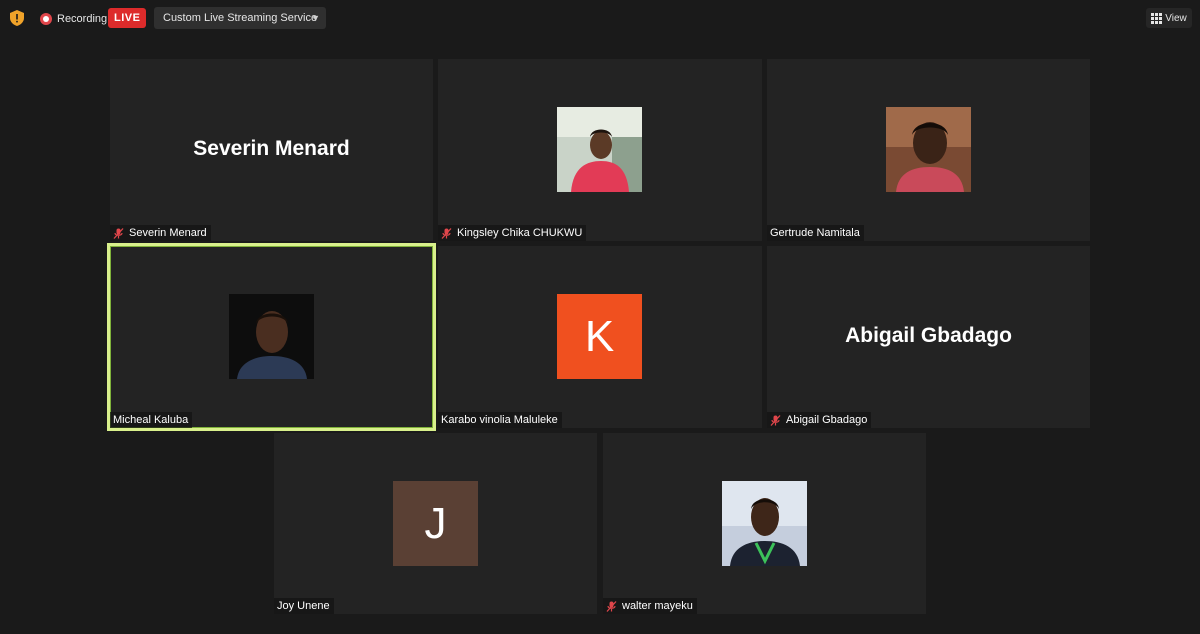  Describe the element at coordinates (827, 420) in the screenshot. I see `participant-name: Abigail Gbadago` at that location.